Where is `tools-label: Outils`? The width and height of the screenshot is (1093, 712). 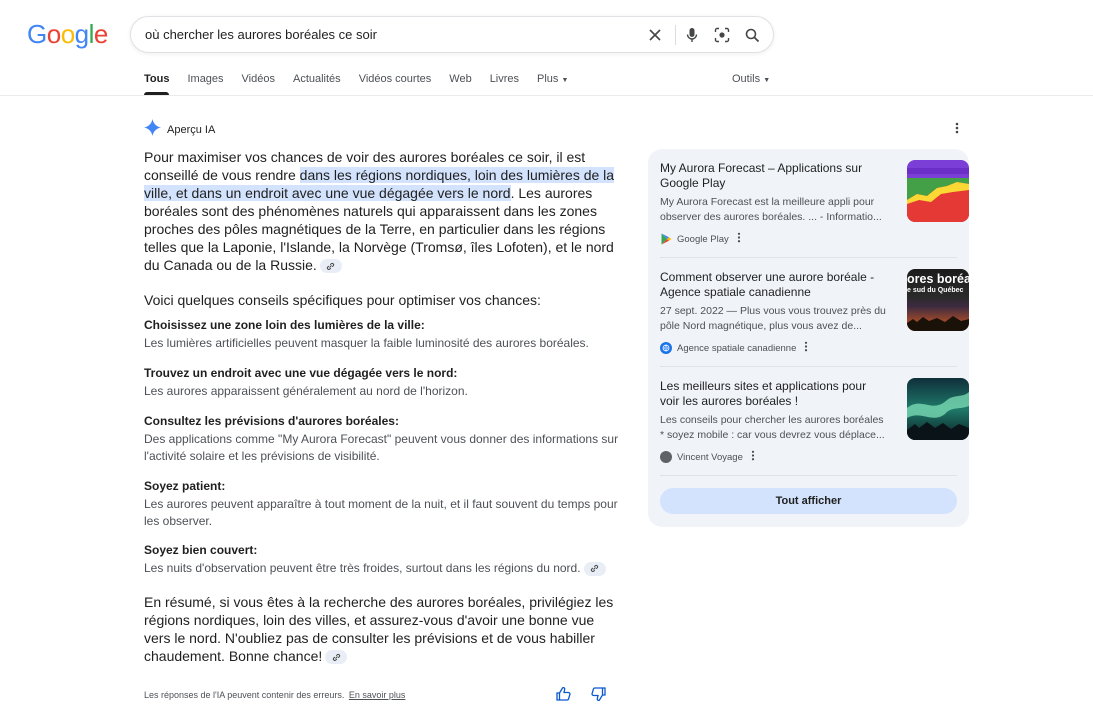 tools-label: Outils is located at coordinates (746, 79).